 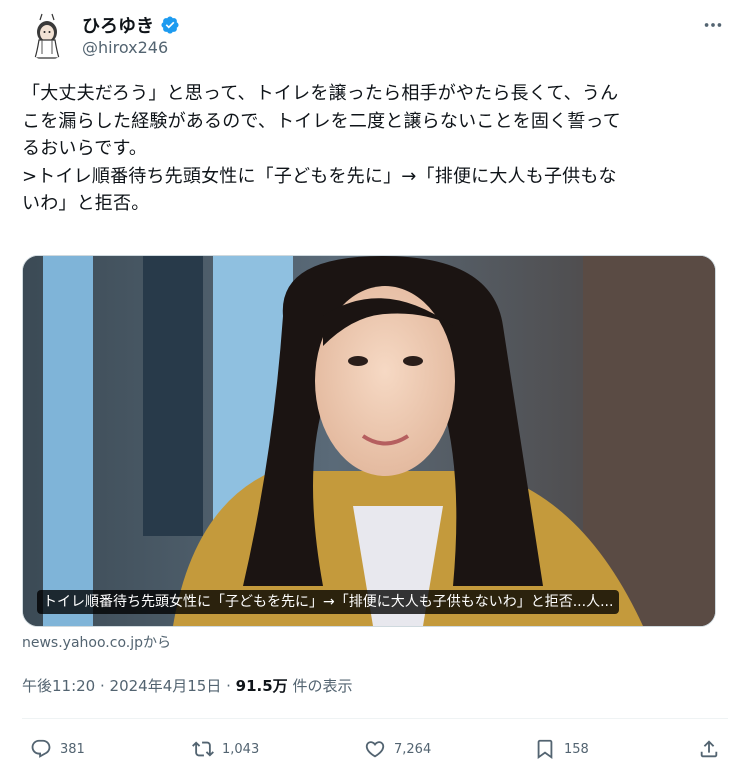 What do you see at coordinates (413, 749) in the screenshot?
I see `like-count: 7,264` at bounding box center [413, 749].